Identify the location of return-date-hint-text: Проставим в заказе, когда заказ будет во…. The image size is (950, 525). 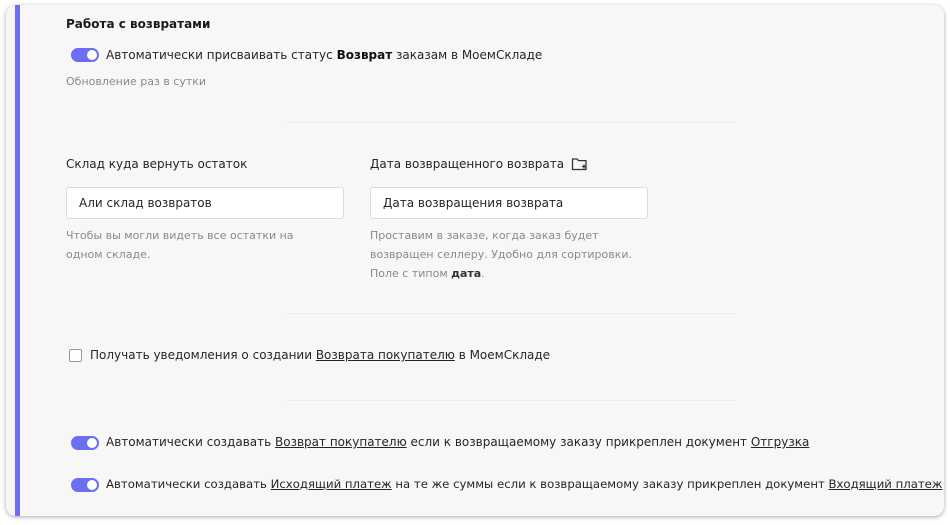
(501, 254).